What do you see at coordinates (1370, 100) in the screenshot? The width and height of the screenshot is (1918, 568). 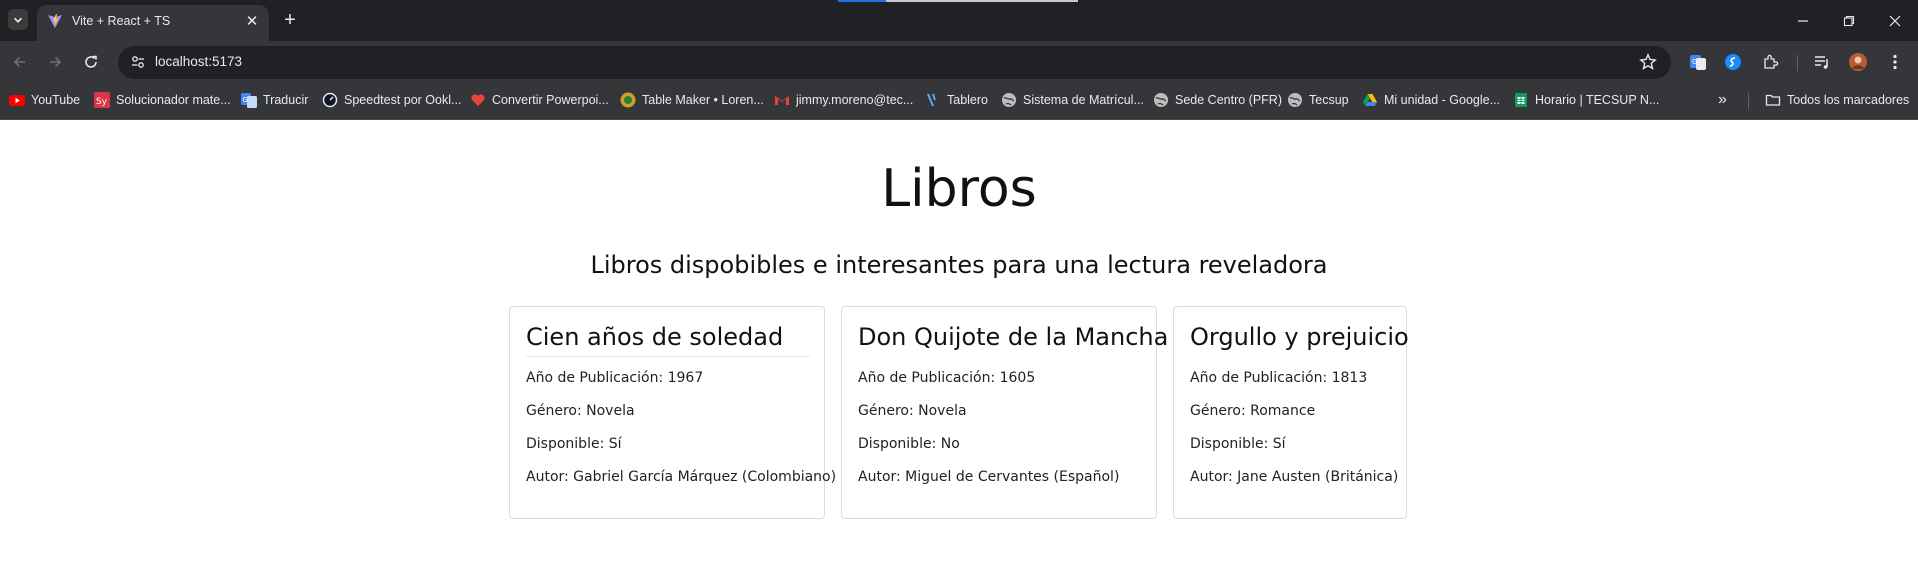 I see `drive-icon` at bounding box center [1370, 100].